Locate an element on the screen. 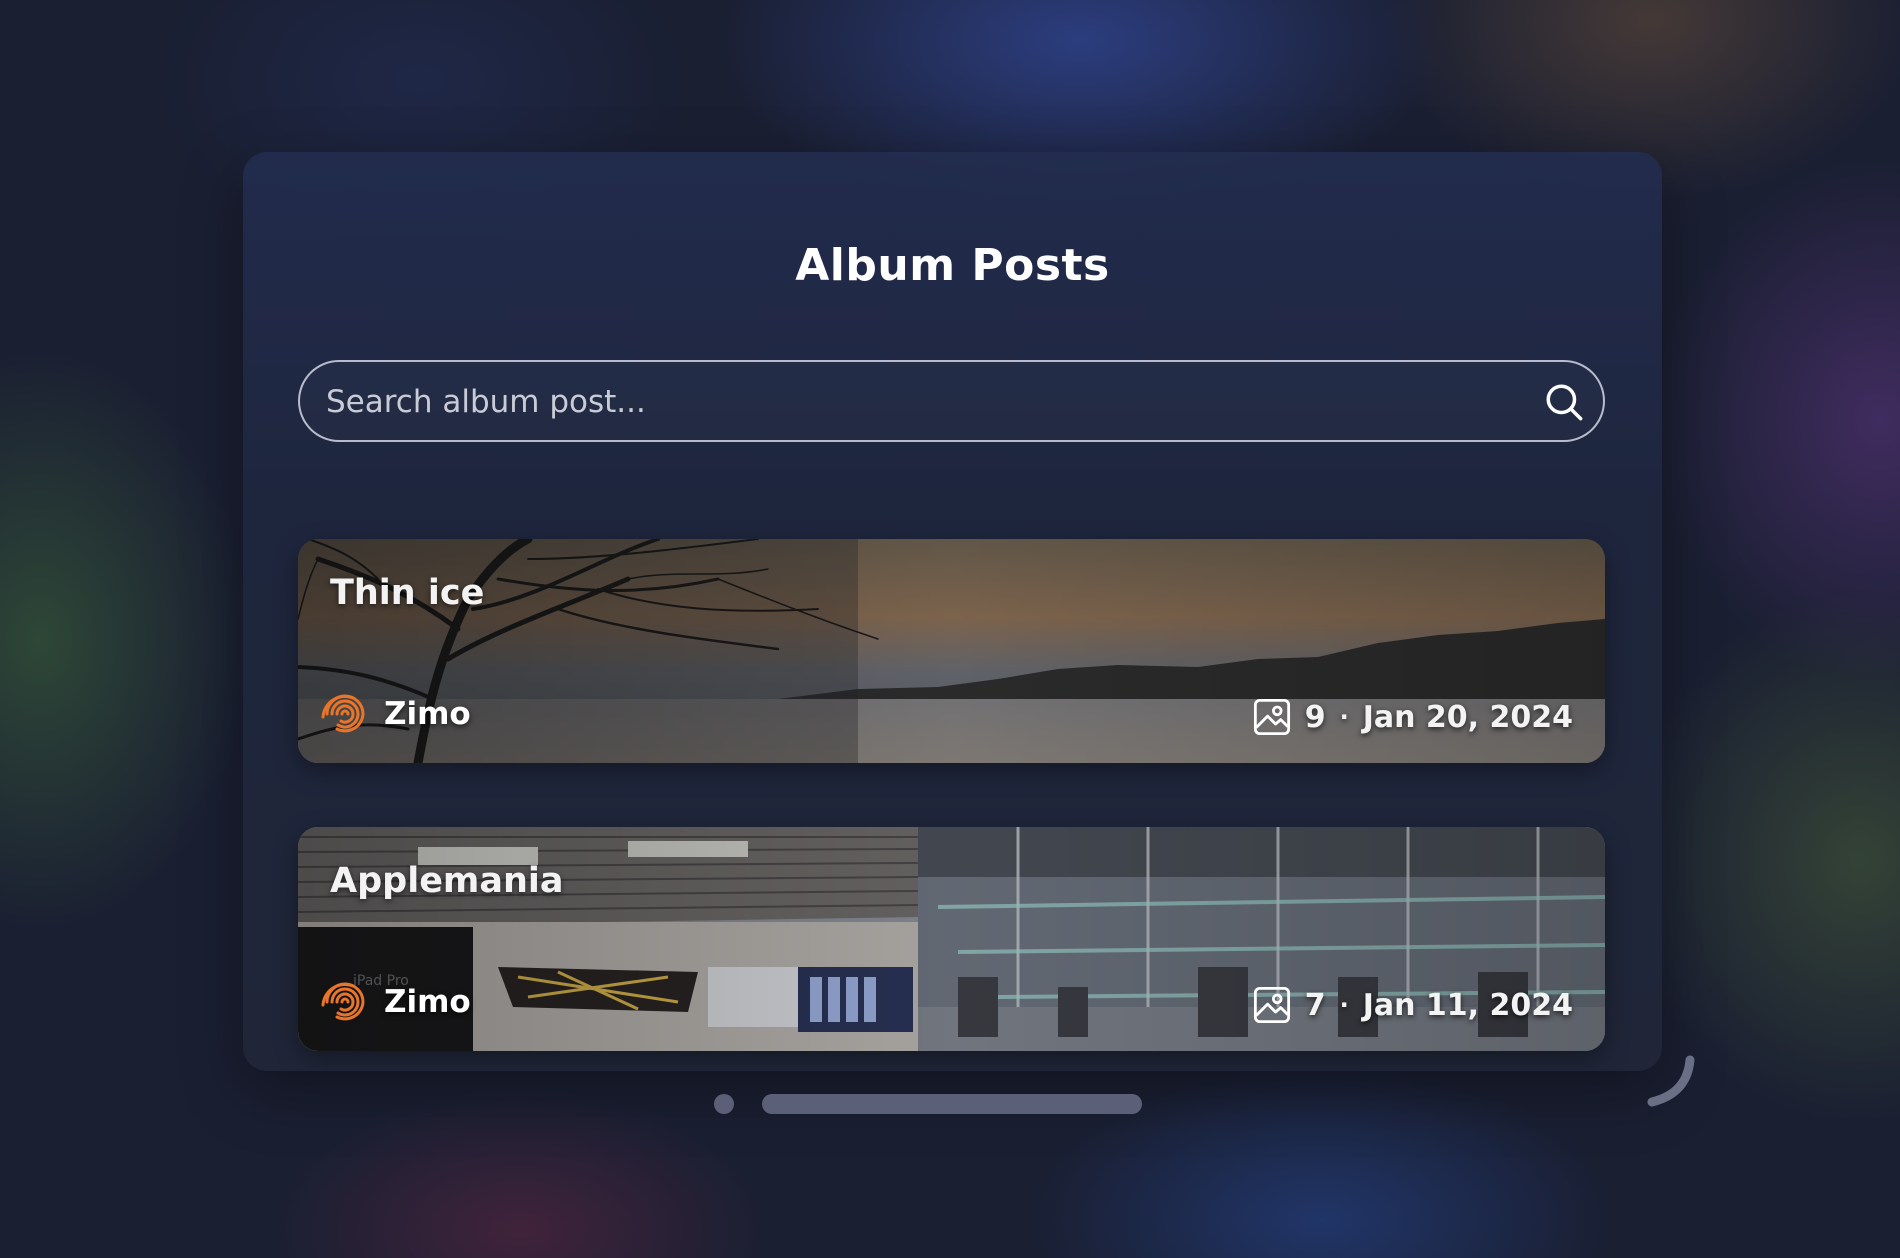 This screenshot has width=1900, height=1258. post-meta: 7 · Jan 11, 2024 is located at coordinates (1412, 1005).